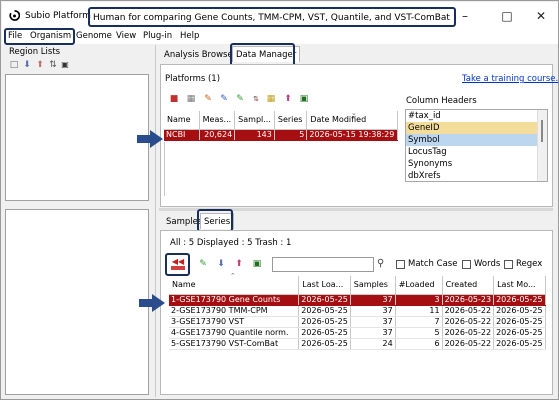 The width and height of the screenshot is (559, 400). Describe the element at coordinates (476, 164) in the screenshot. I see `column-header-item: Synonyms` at that location.